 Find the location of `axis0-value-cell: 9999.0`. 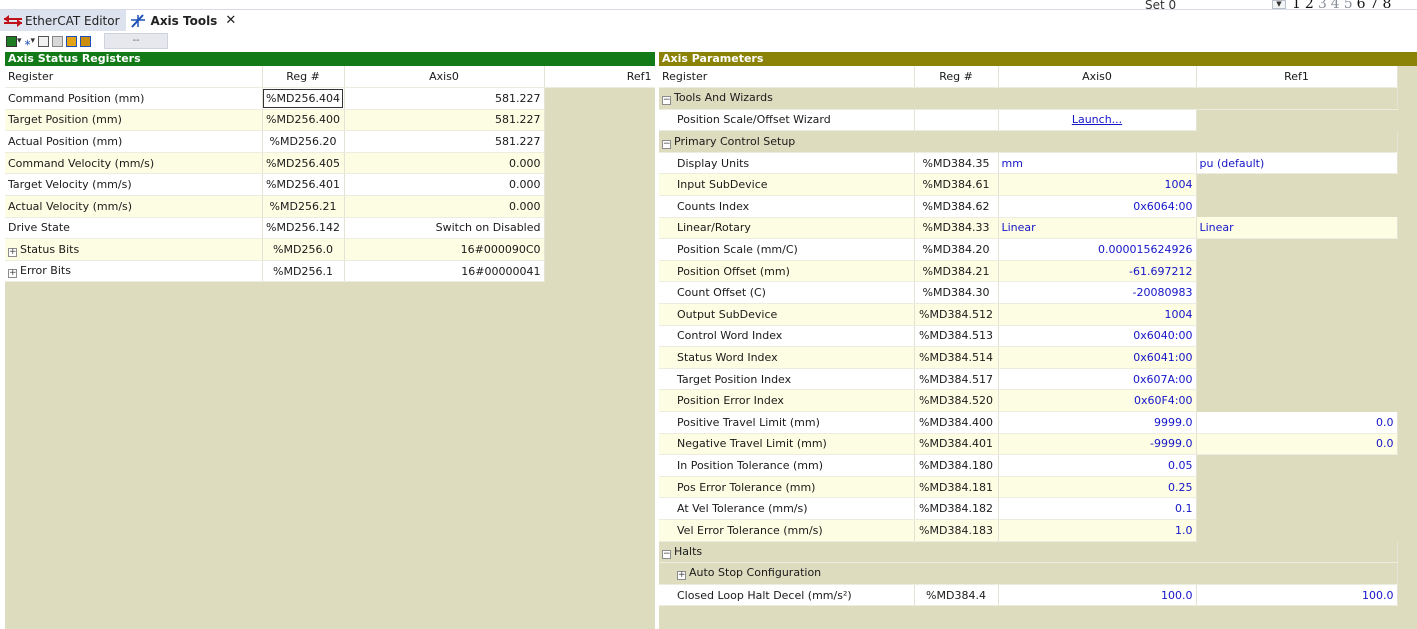

axis0-value-cell: 9999.0 is located at coordinates (1097, 422).